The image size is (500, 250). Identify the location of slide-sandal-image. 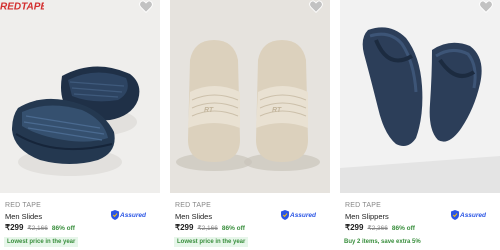
(76, 121).